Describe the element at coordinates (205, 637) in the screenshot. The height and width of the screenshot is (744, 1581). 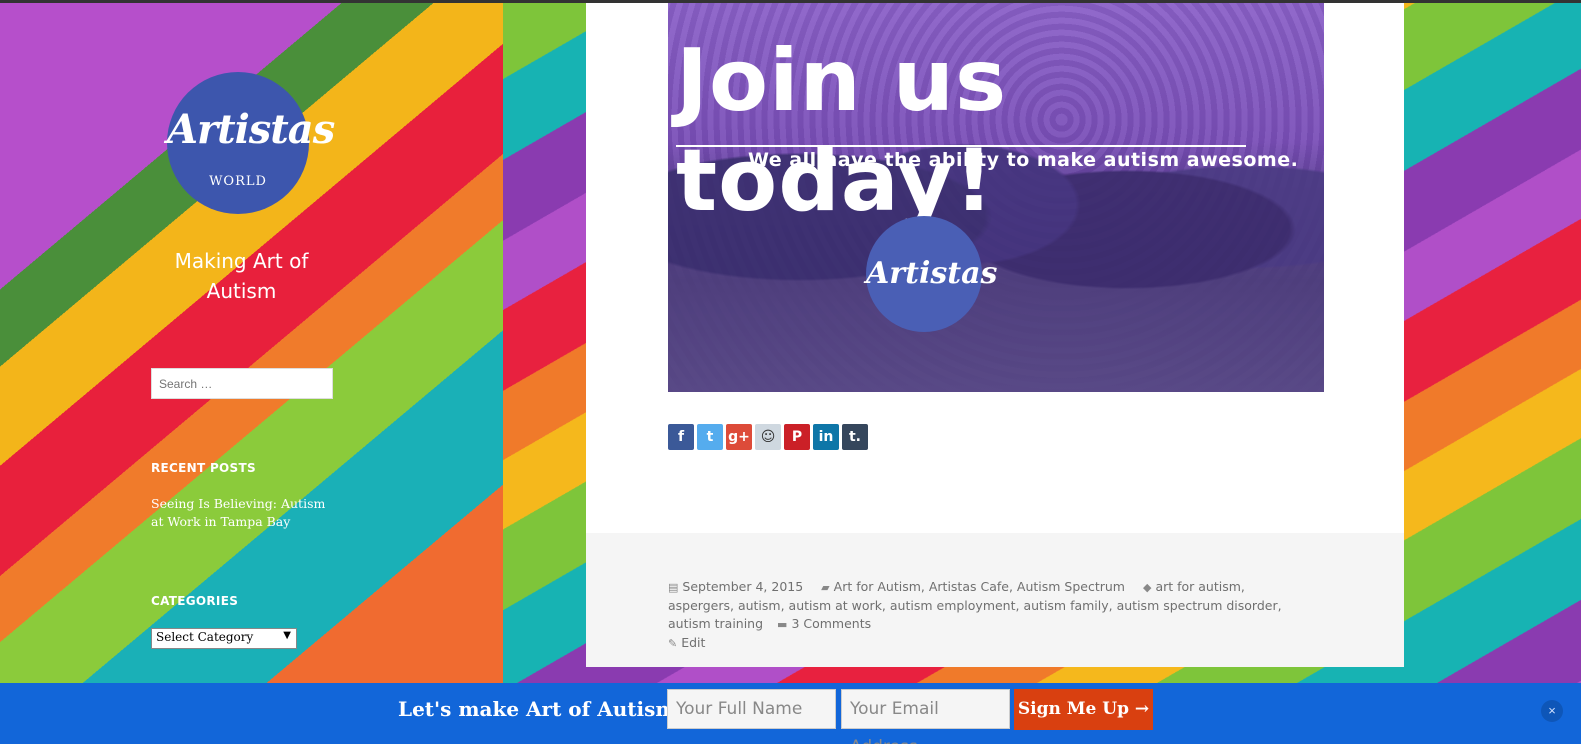
I see `category-select-value: Select Category` at that location.